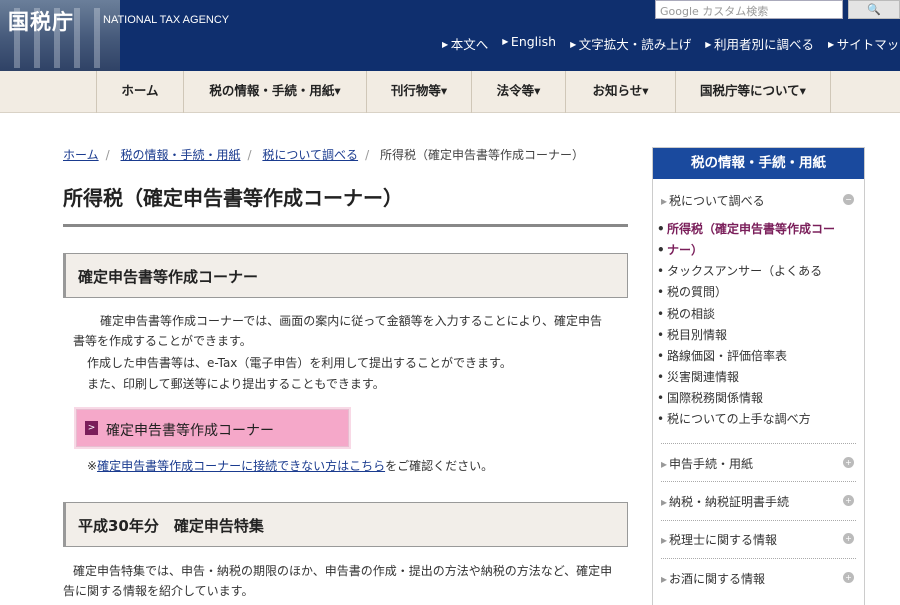  I want to click on sidebar-item-payment: 納税・納税証明書手続+, so click(758, 501).